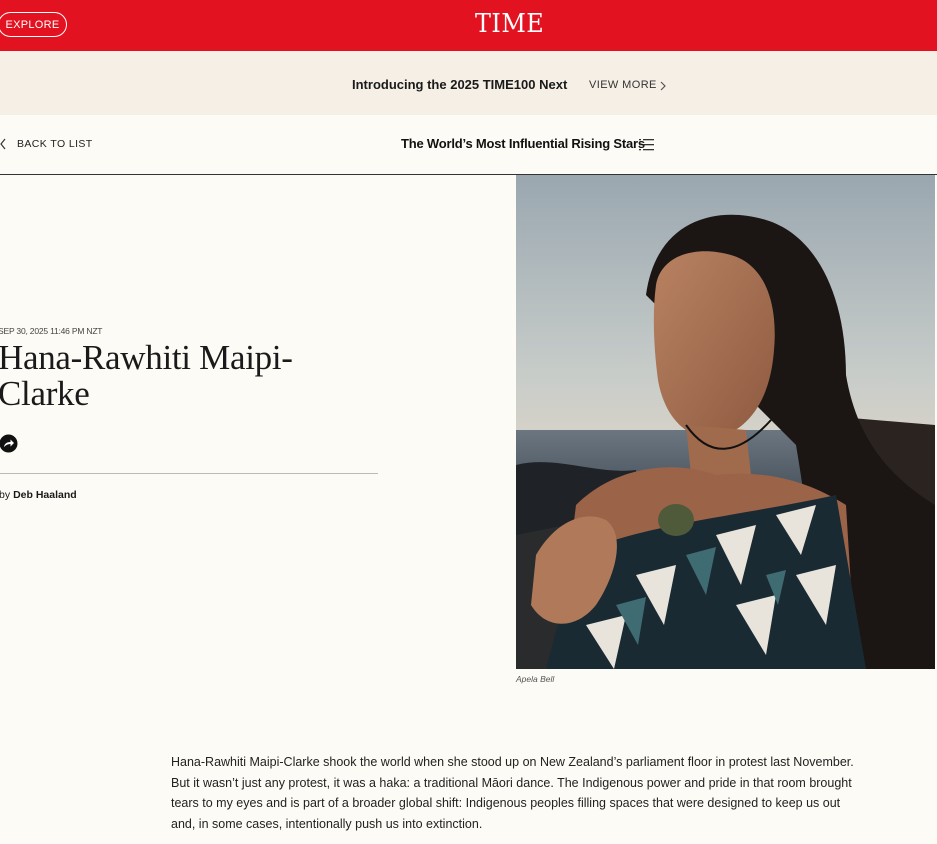 The height and width of the screenshot is (844, 937). What do you see at coordinates (468, 24) in the screenshot?
I see `time-logo: TIME` at bounding box center [468, 24].